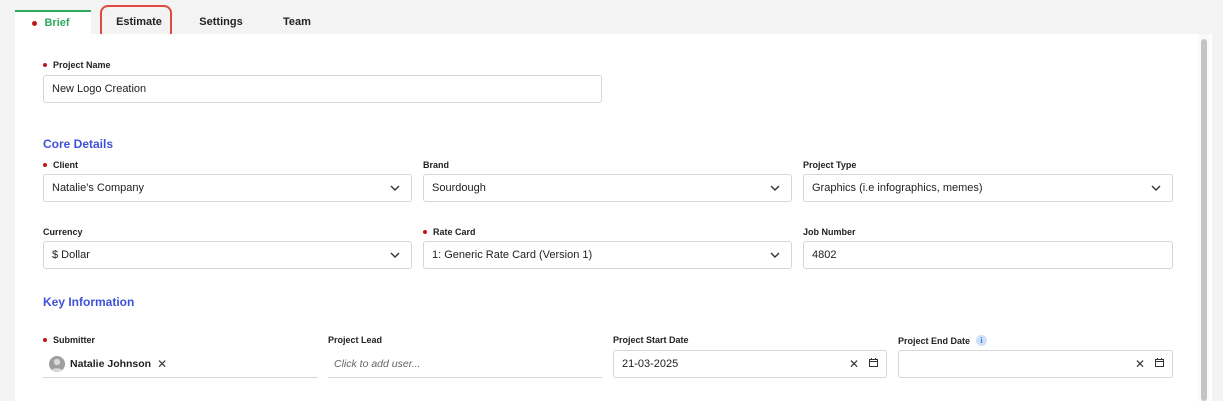 The image size is (1223, 401). Describe the element at coordinates (1204, 220) in the screenshot. I see `scrollbar-thumb` at that location.